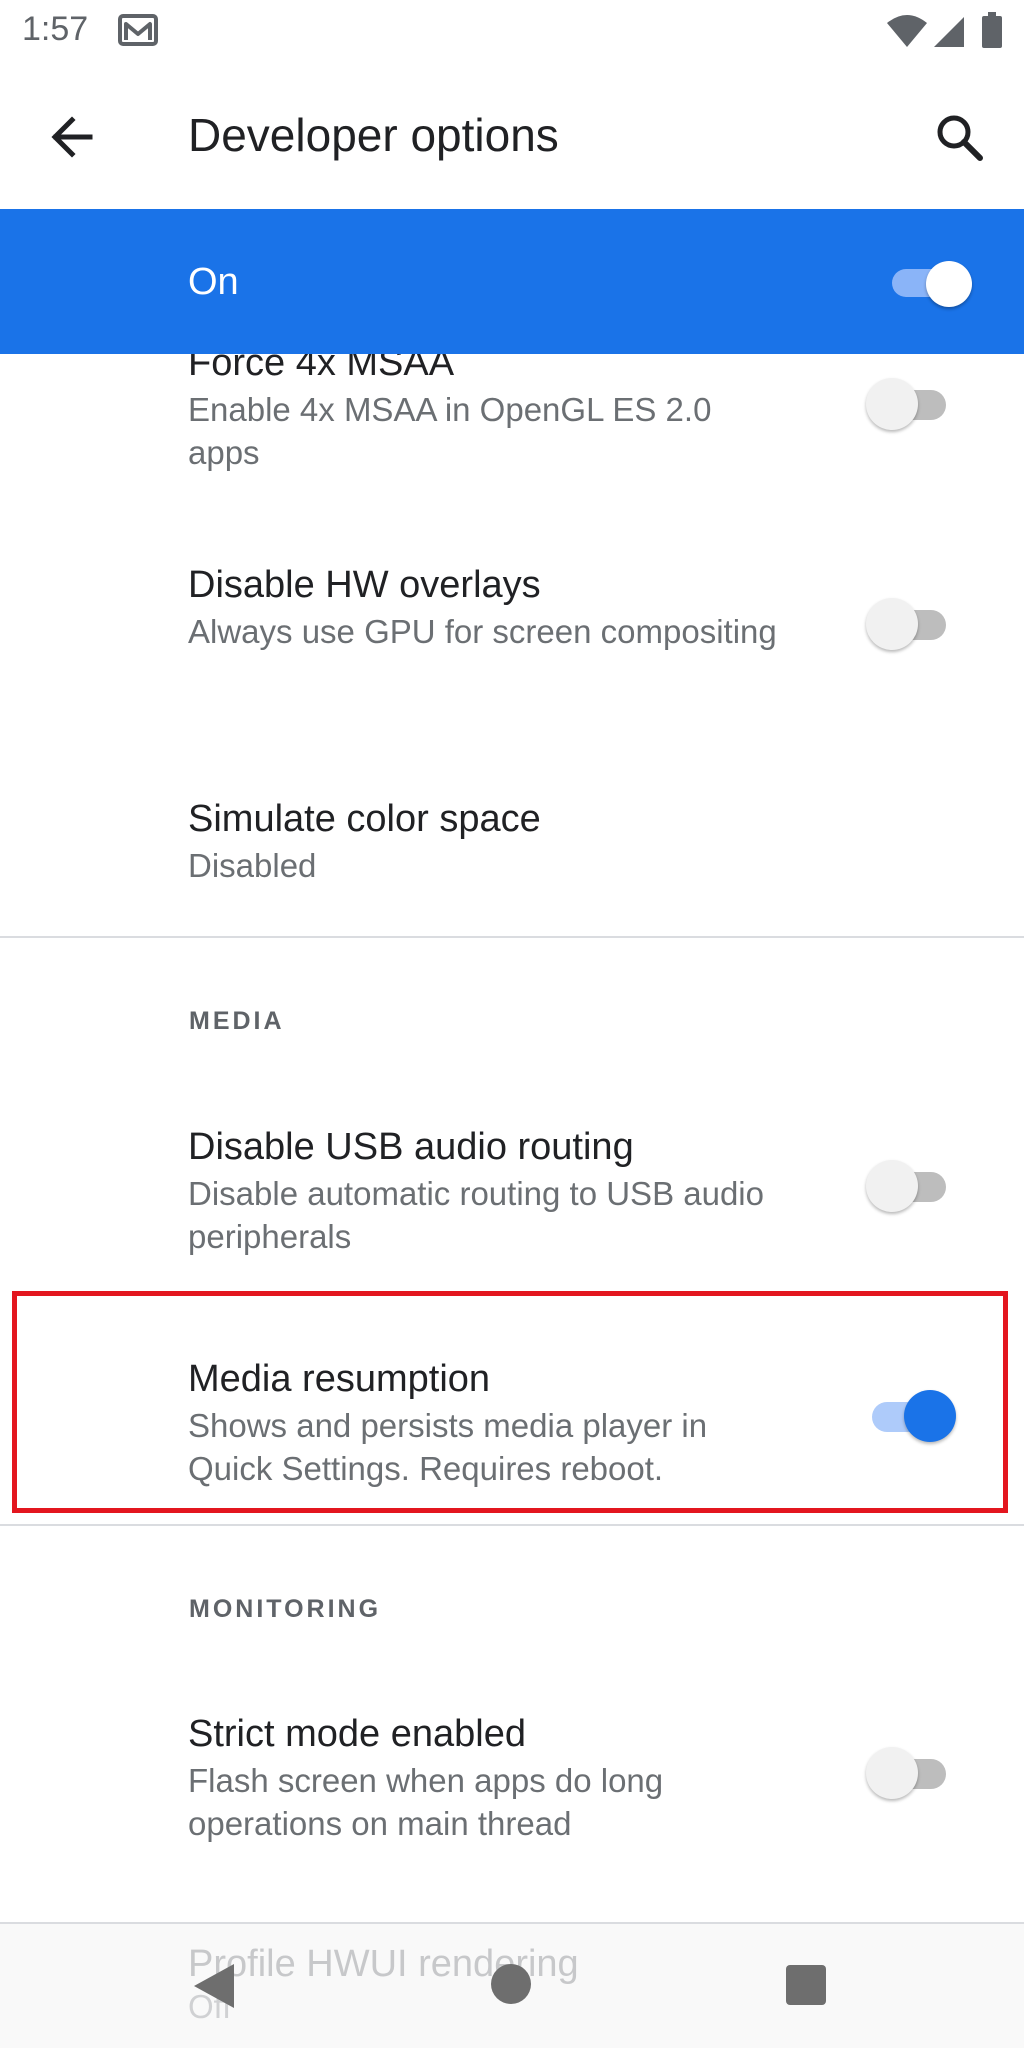 The width and height of the screenshot is (1024, 2048). I want to click on item-title: Media resumption, so click(339, 1379).